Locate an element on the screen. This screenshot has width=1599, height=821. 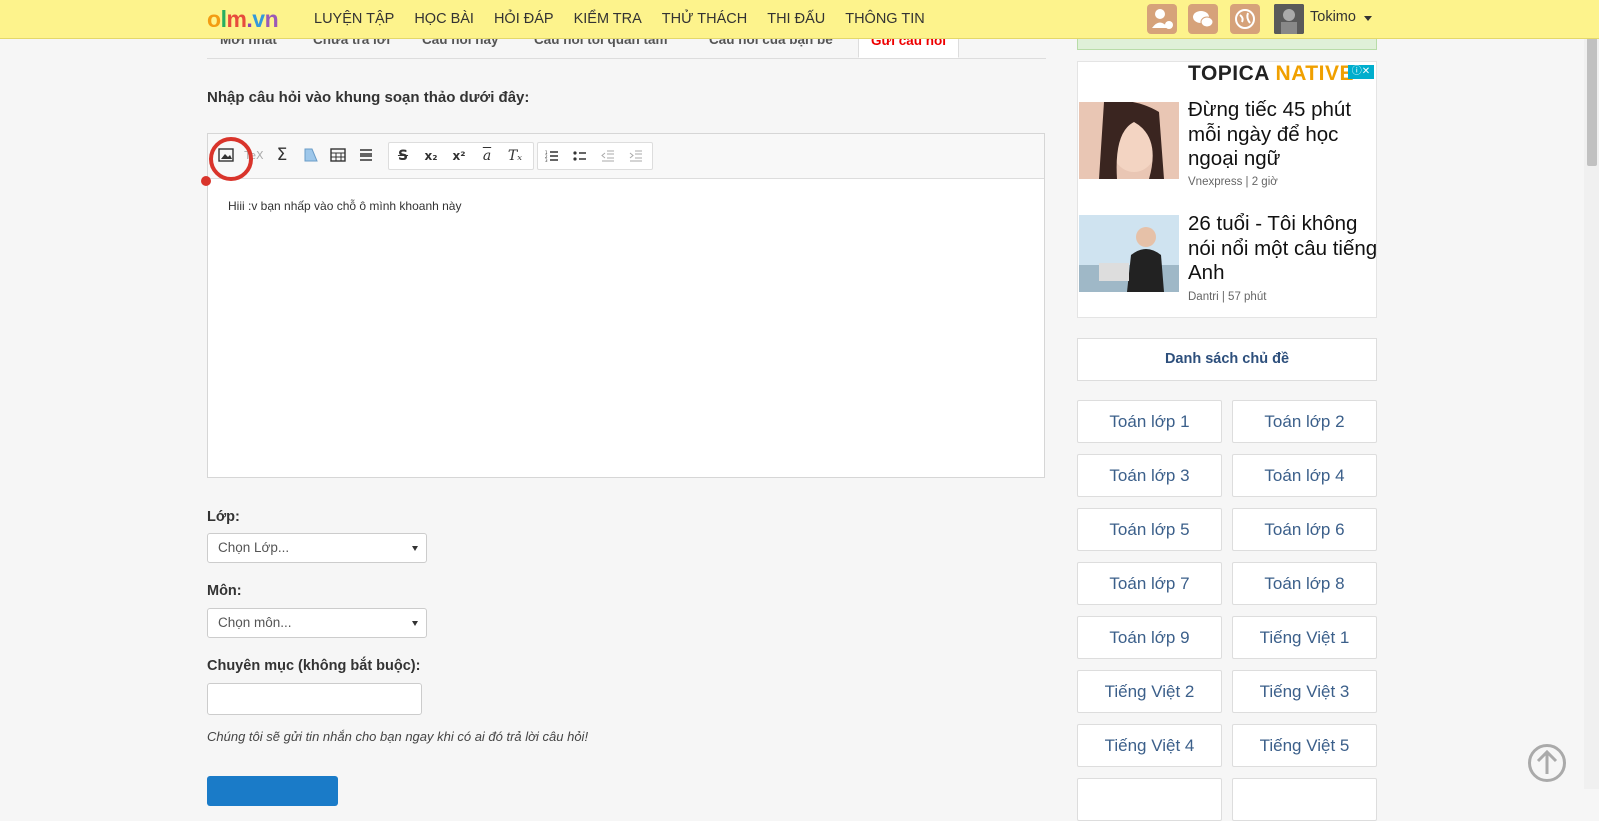
grade-button: Toán lớp 6 is located at coordinates (1304, 529).